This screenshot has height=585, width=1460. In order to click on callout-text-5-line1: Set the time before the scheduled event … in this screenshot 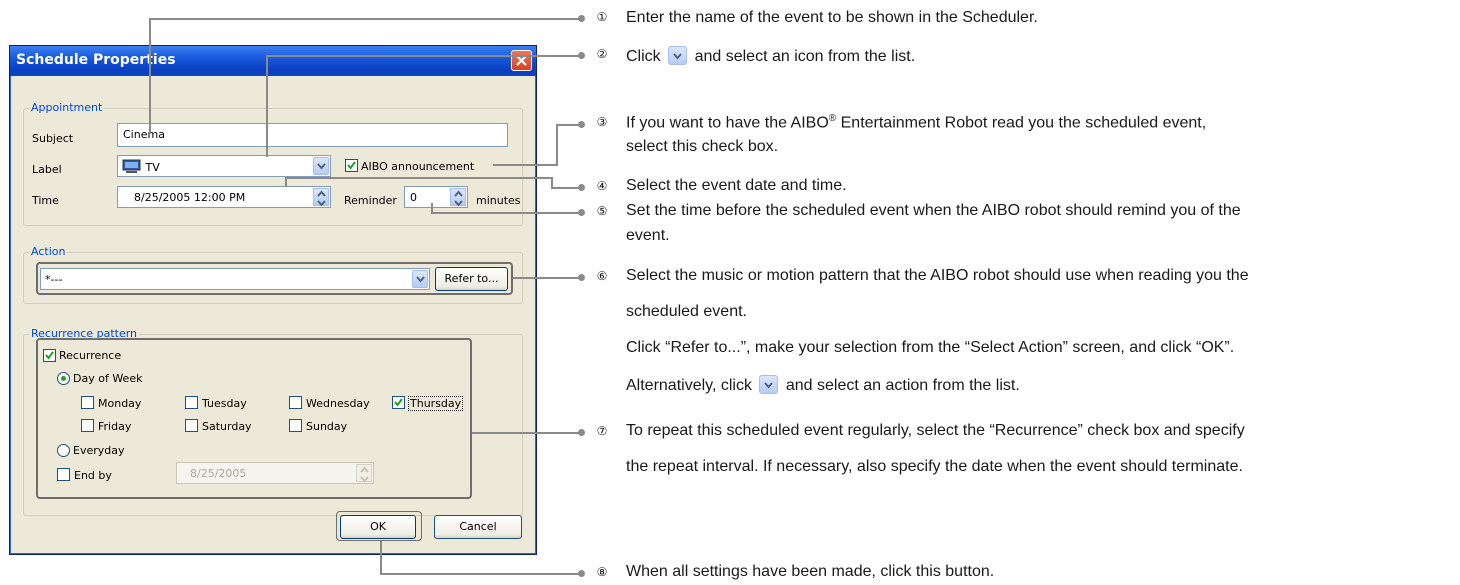, I will do `click(933, 210)`.